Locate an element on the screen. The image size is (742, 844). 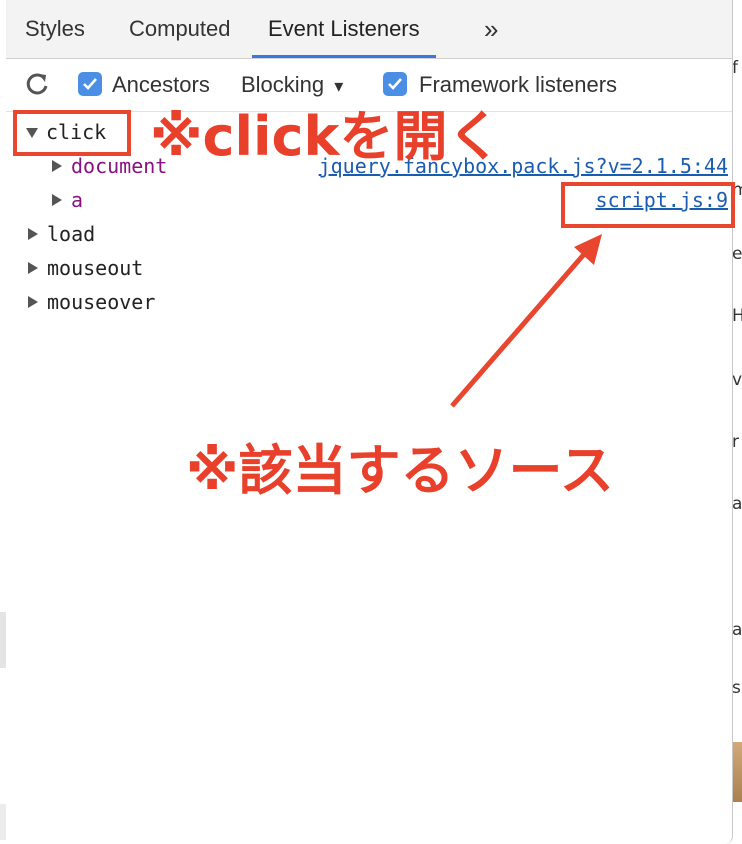
arrow-icon is located at coordinates (526, 321).